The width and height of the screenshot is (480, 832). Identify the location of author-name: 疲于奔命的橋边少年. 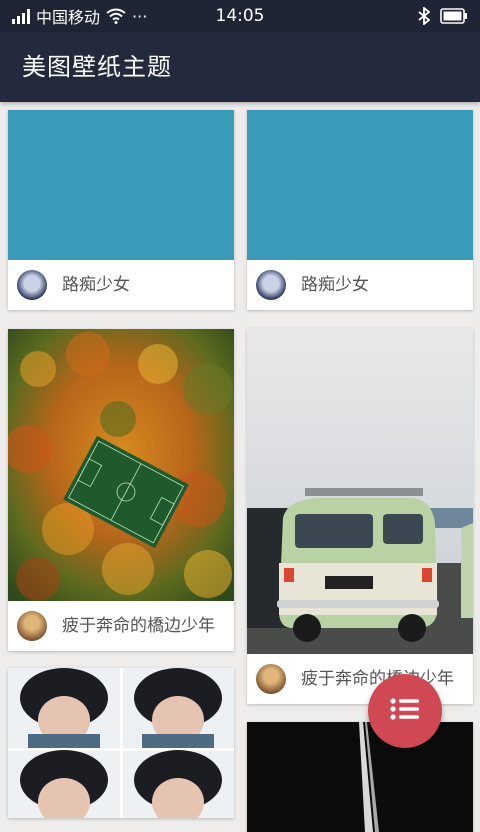
(138, 626).